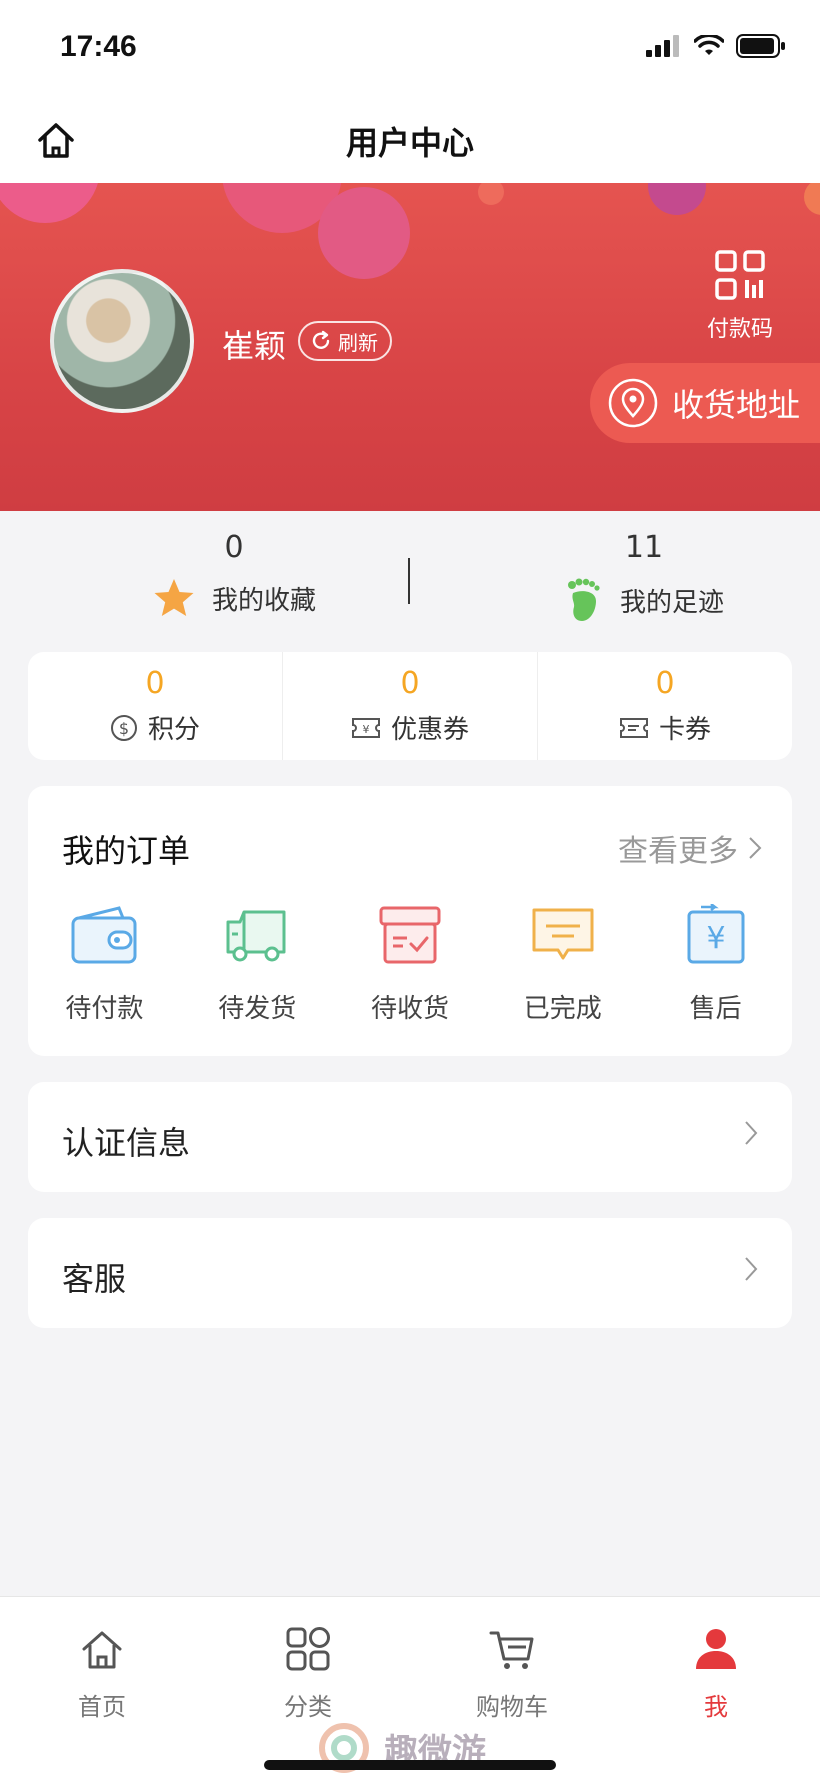 Image resolution: width=820 pixels, height=1784 pixels. What do you see at coordinates (254, 346) in the screenshot?
I see `user-name: 崔颖` at bounding box center [254, 346].